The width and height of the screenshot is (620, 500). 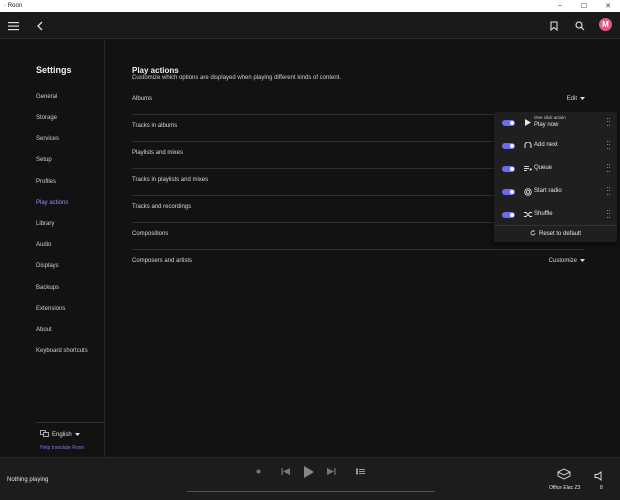 I want to click on window-titlebar: ◦ Roon – ☐ ✕, so click(x=310, y=6).